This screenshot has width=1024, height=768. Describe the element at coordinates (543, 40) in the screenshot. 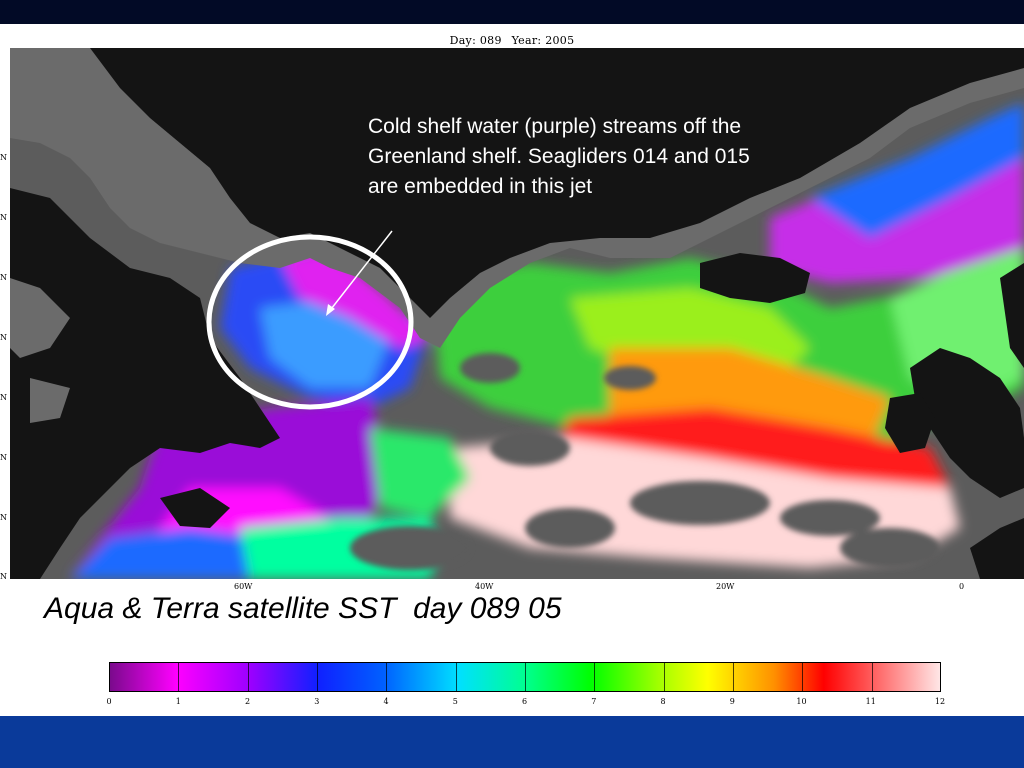

I see `year-label: Year: 2005` at that location.